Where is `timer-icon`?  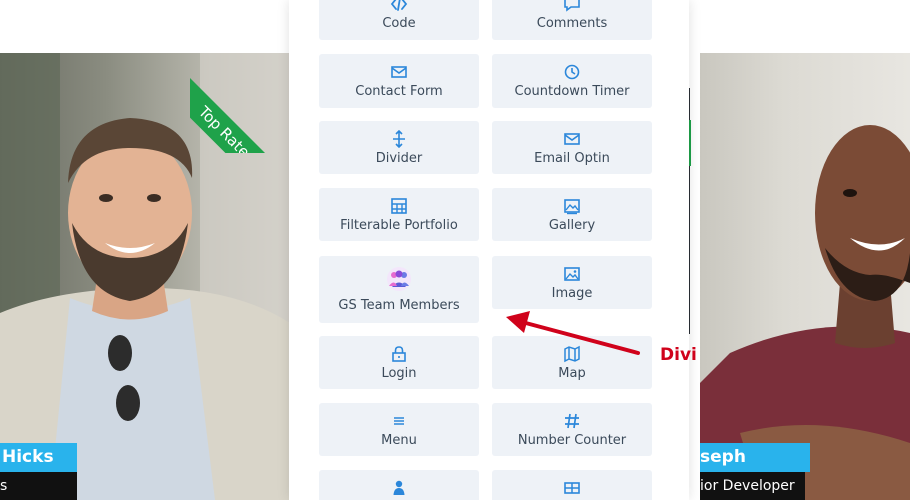 timer-icon is located at coordinates (572, 72).